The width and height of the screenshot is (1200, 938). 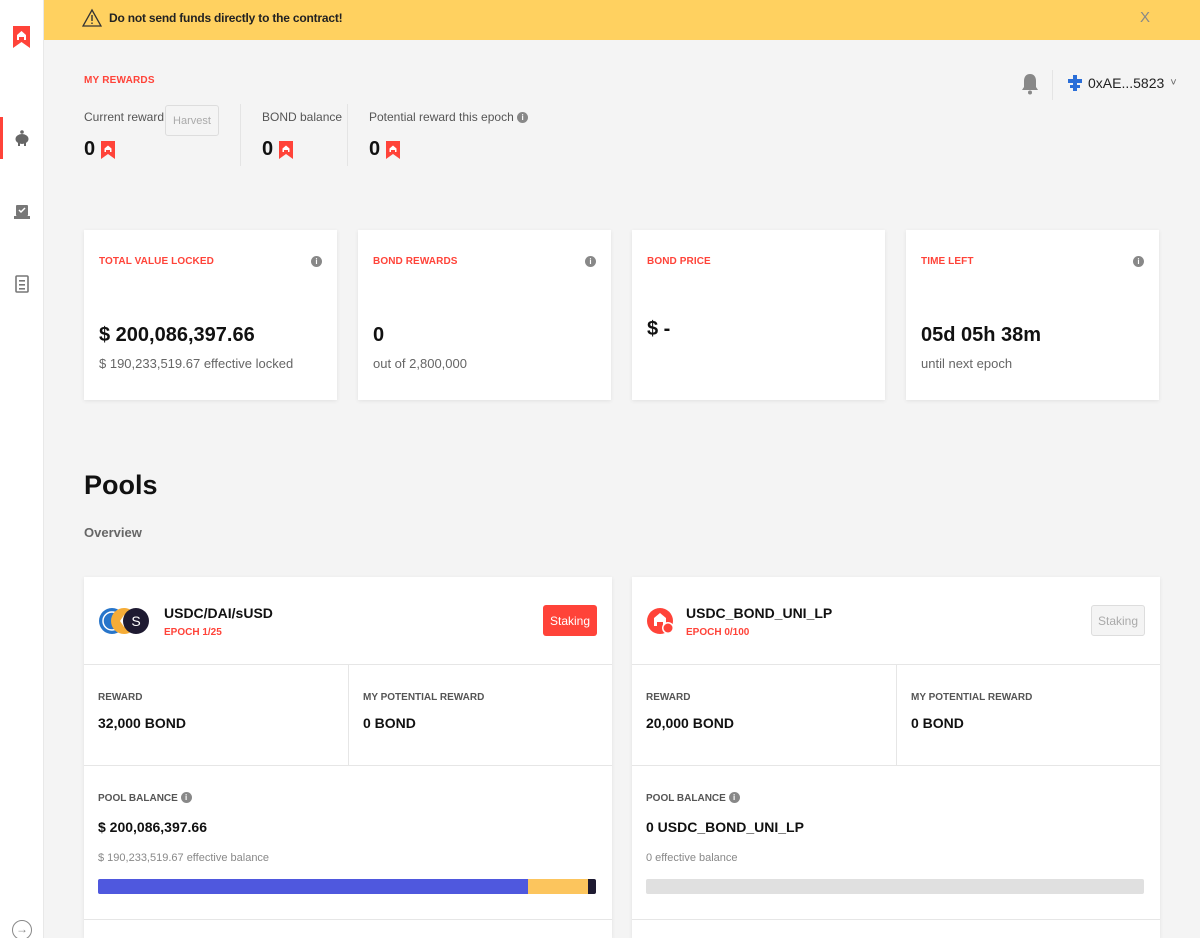 I want to click on voting-icon, so click(x=22, y=212).